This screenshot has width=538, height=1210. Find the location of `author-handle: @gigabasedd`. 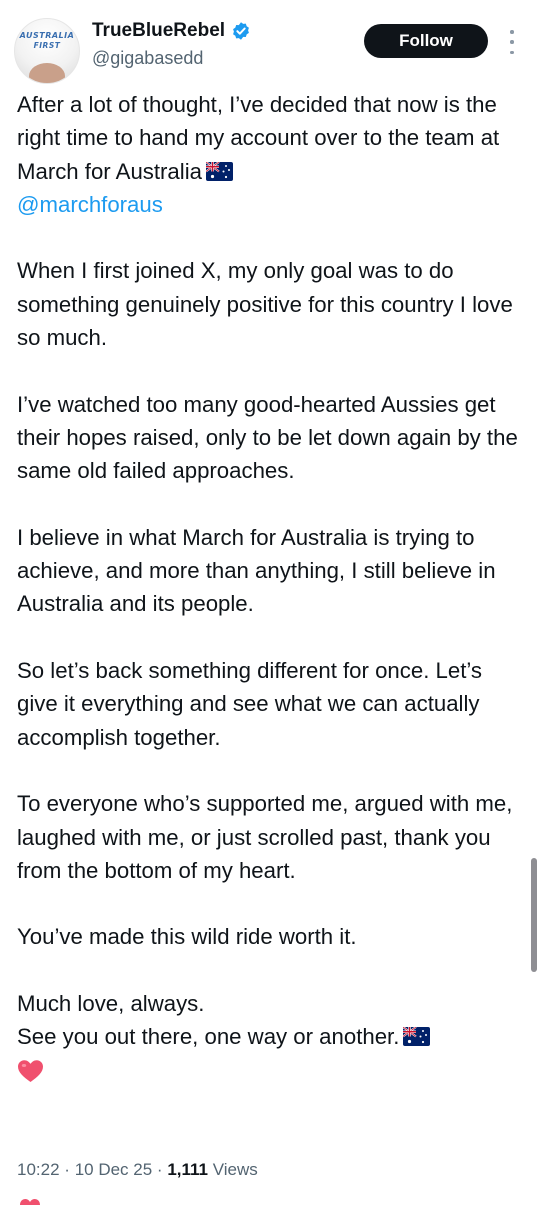

author-handle: @gigabasedd is located at coordinates (147, 58).